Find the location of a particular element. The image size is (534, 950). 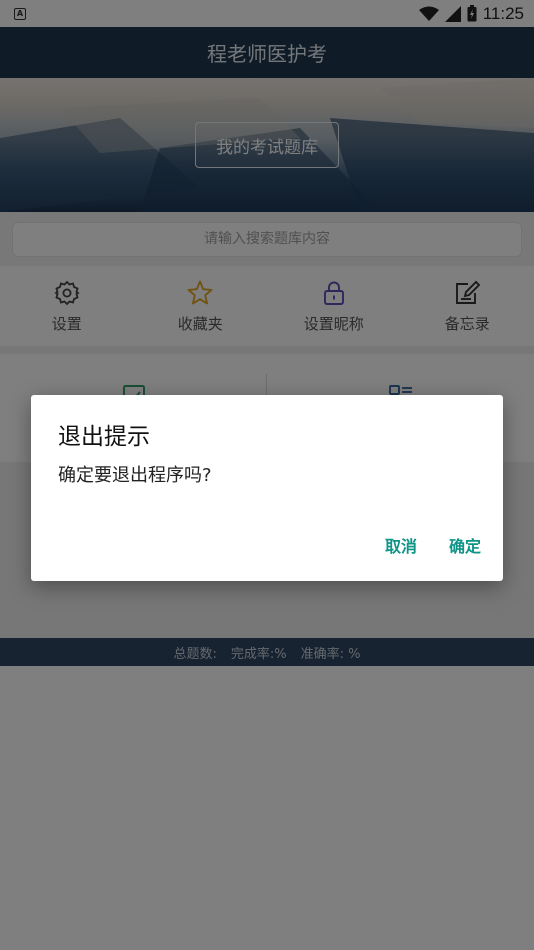

cancel-button: 取消 is located at coordinates (401, 545).